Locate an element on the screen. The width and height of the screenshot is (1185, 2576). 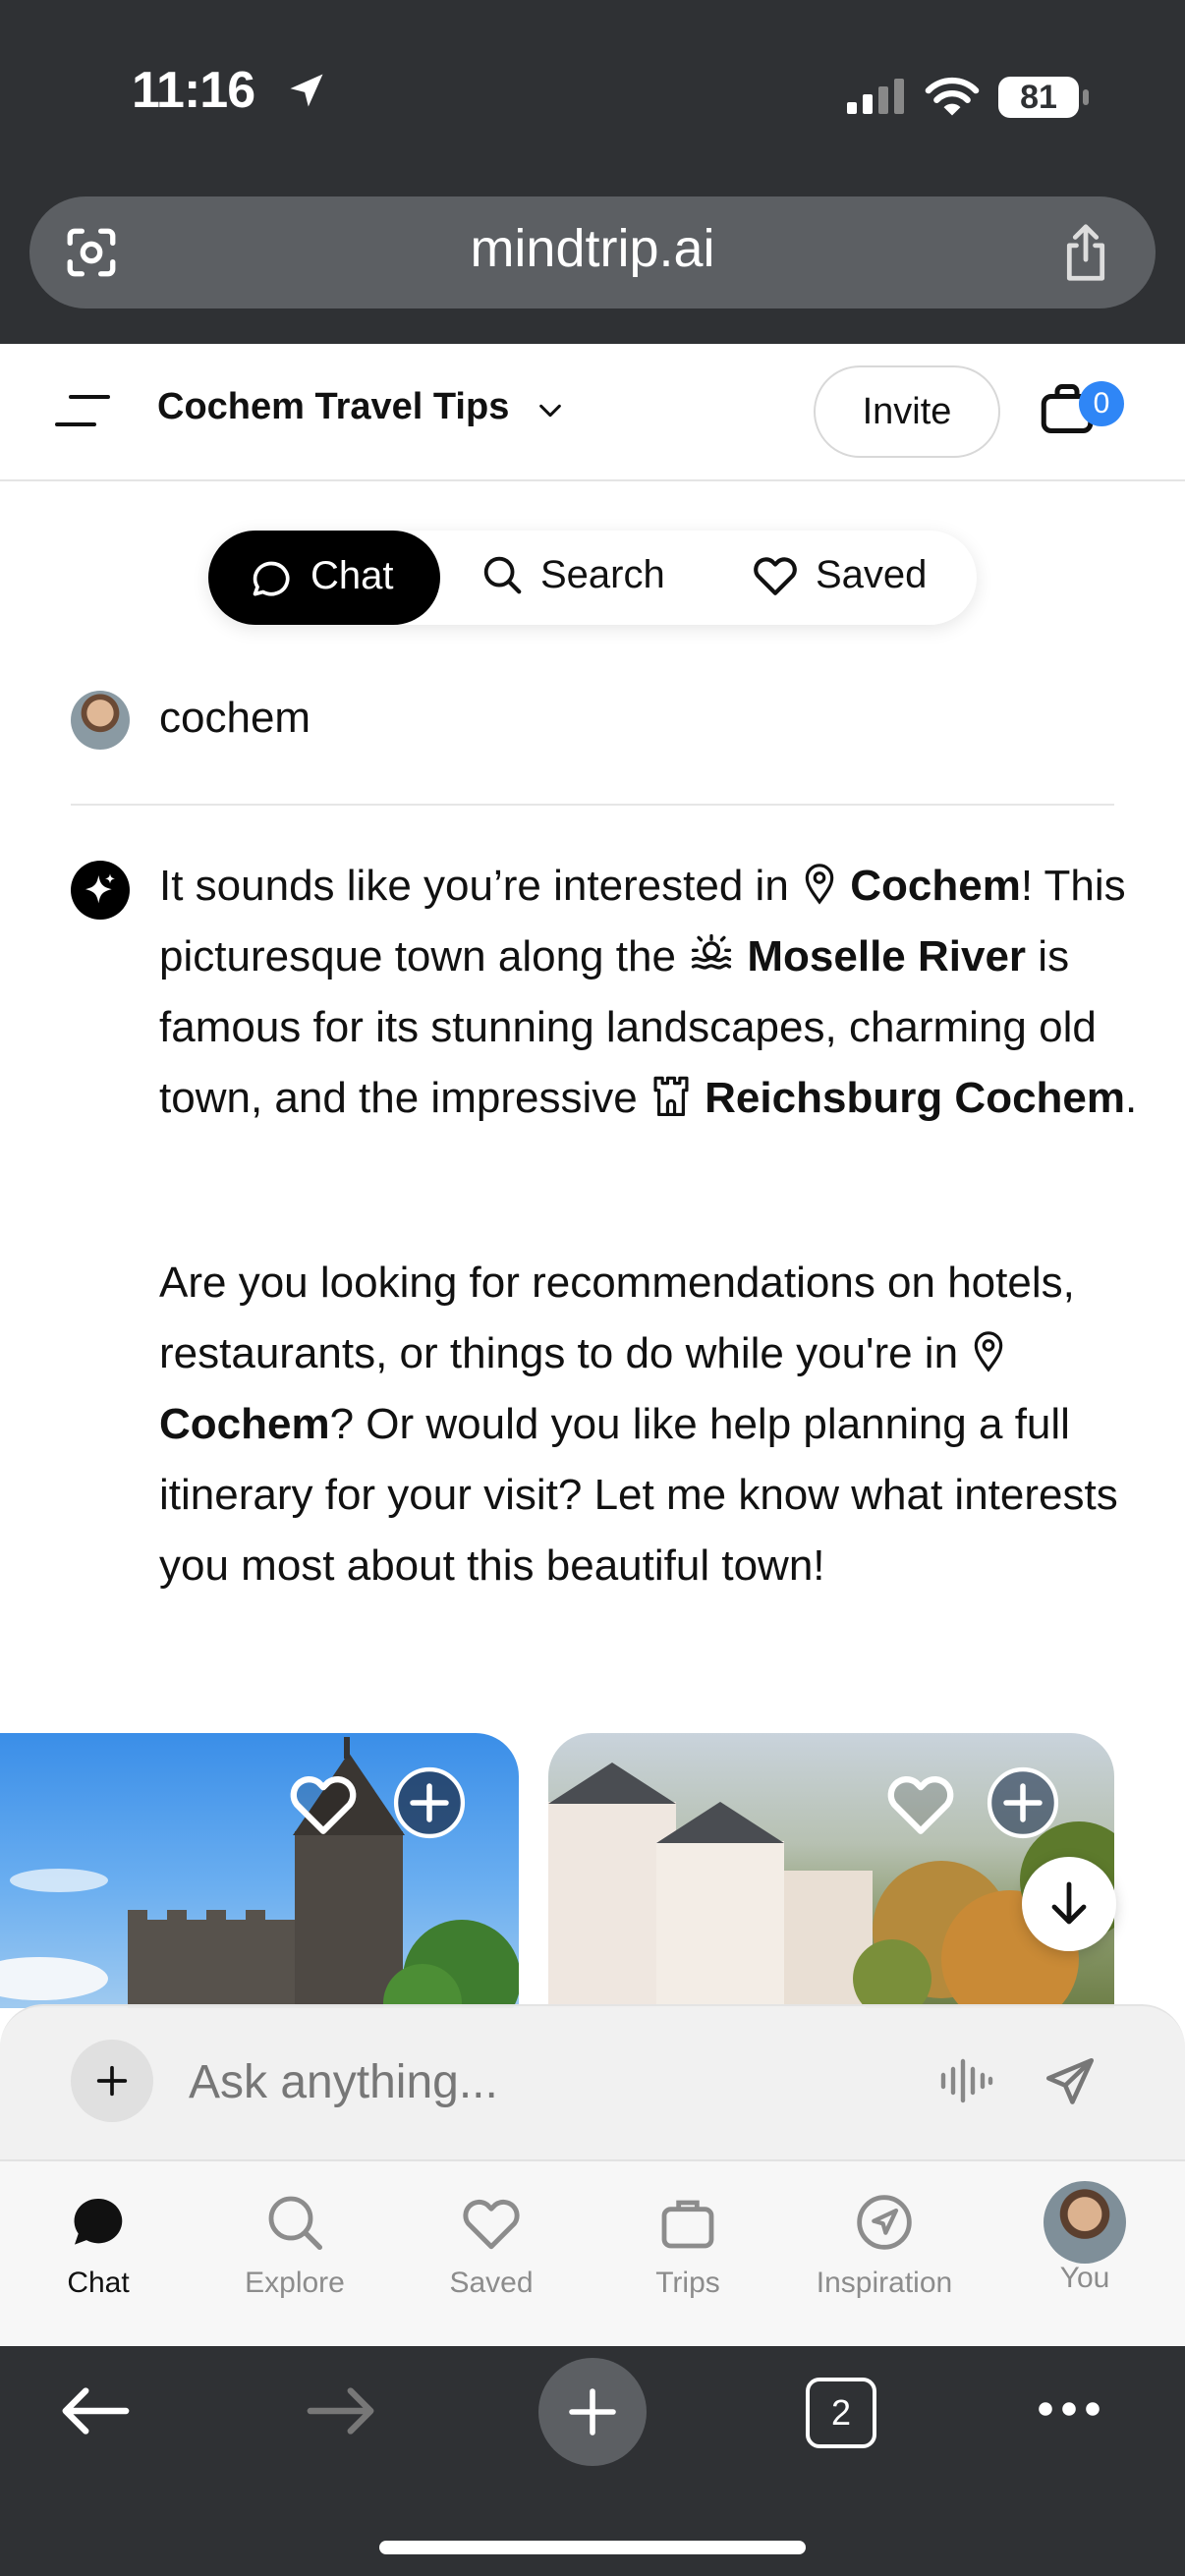
assistant-avatar is located at coordinates (100, 890).